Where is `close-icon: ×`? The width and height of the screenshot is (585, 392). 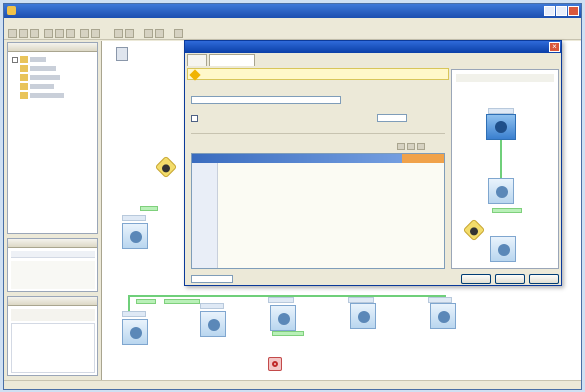 close-icon: × is located at coordinates (554, 47).